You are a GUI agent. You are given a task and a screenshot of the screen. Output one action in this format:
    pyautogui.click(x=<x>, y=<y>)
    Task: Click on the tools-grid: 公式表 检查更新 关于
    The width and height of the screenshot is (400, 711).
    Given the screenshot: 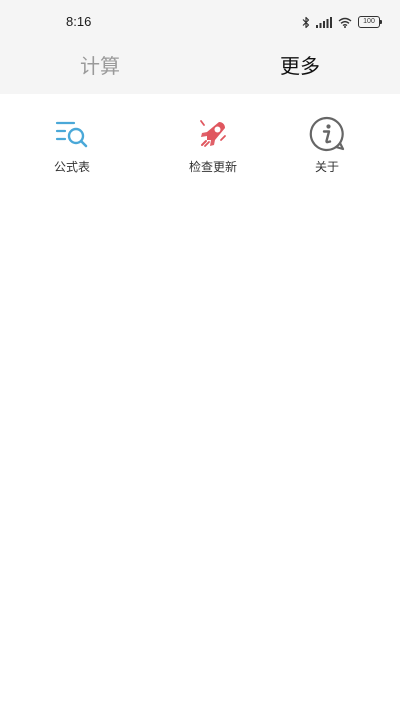 What is the action you would take?
    pyautogui.click(x=200, y=139)
    